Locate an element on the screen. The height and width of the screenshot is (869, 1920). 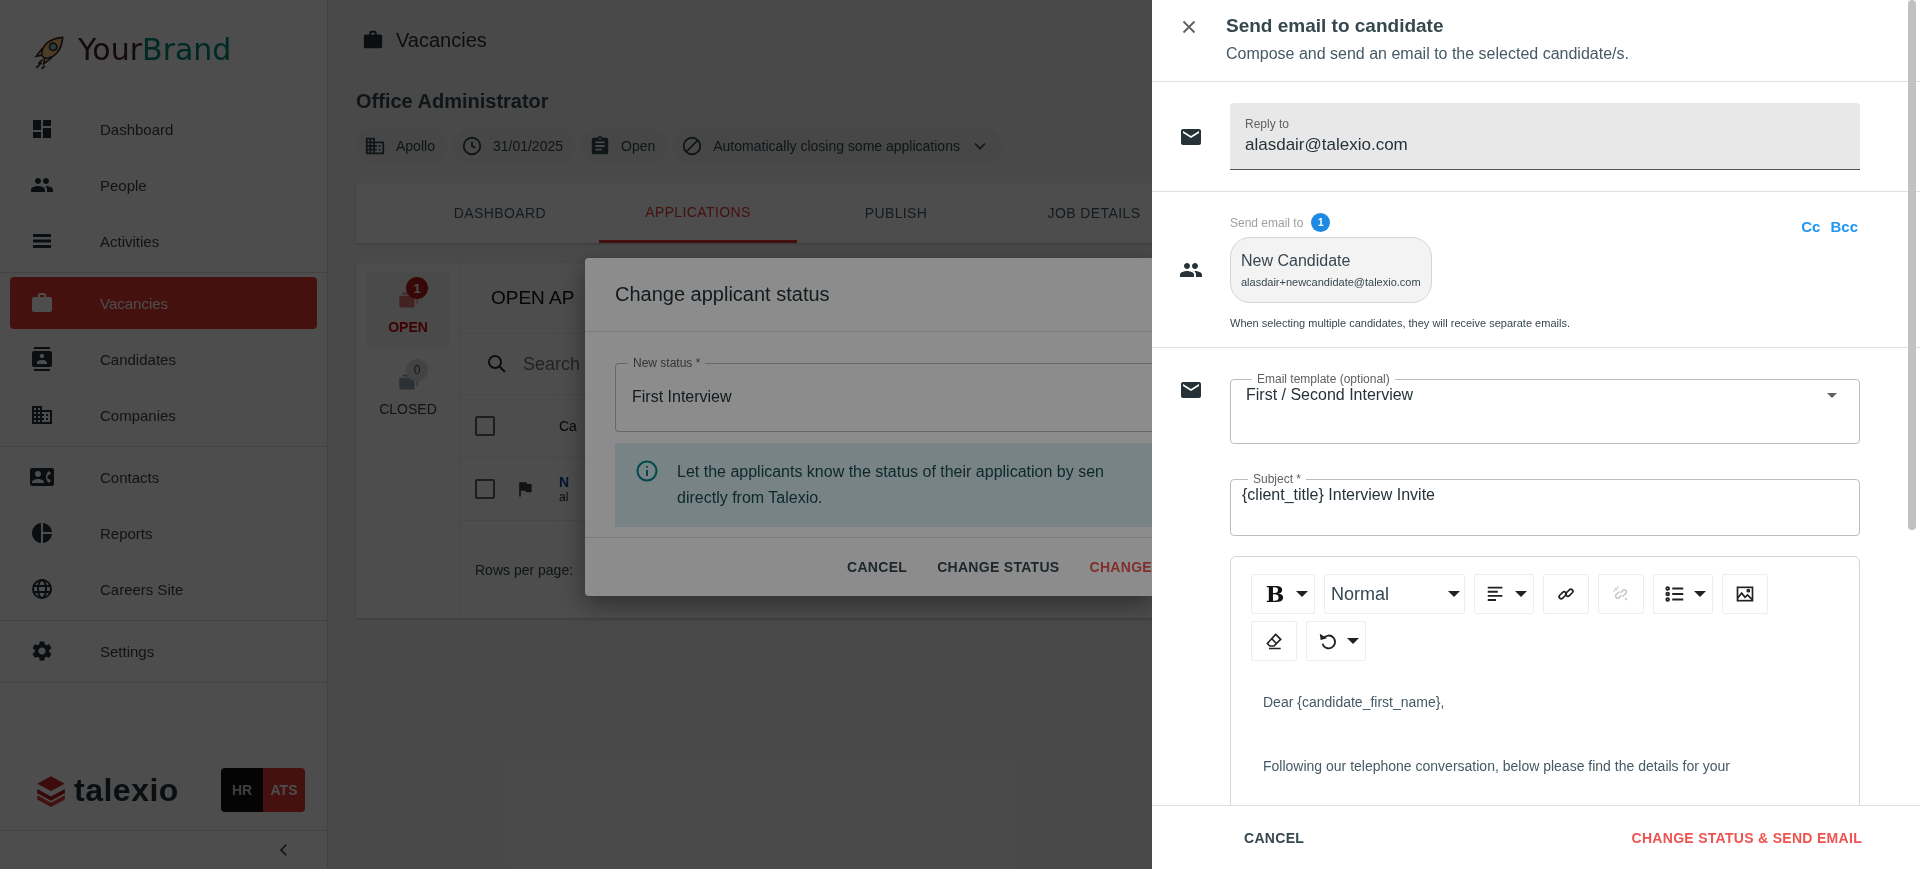
candidate-name: N is located at coordinates (564, 482).